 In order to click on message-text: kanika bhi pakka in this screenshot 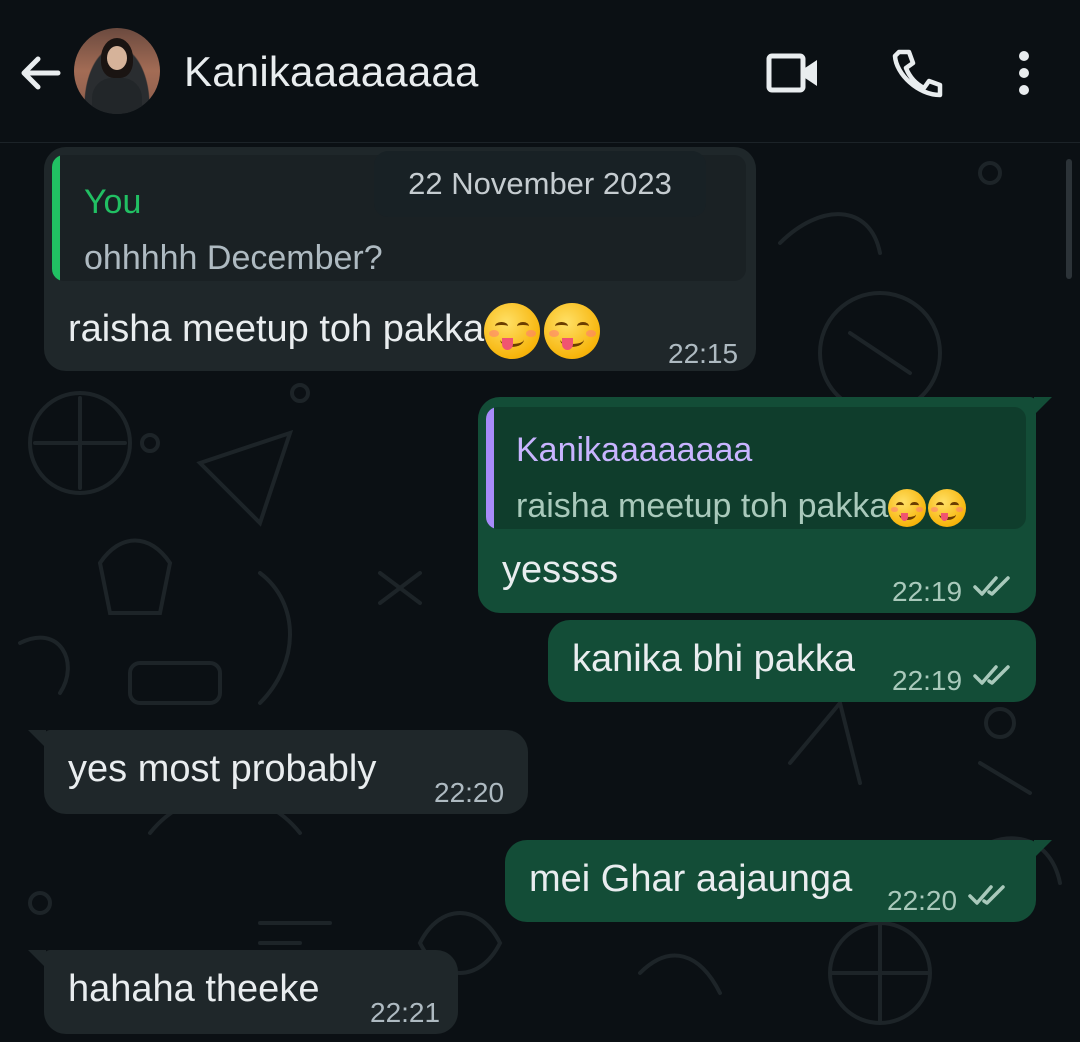, I will do `click(714, 659)`.